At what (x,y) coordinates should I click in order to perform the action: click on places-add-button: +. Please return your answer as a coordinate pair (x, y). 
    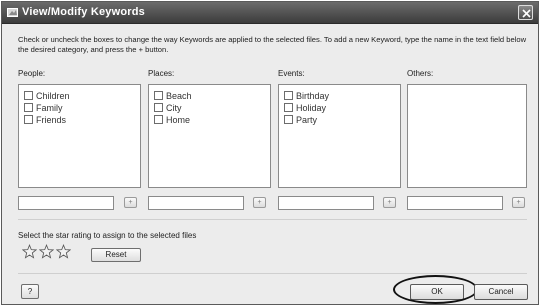
    Looking at the image, I should click on (259, 202).